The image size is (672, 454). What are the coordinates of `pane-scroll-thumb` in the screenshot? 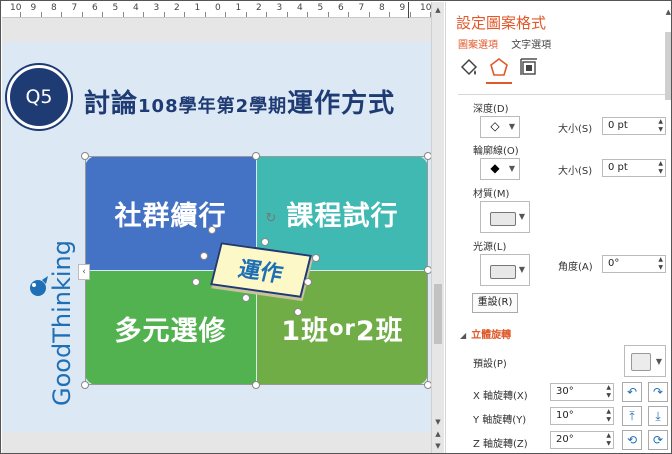 It's located at (668, 66).